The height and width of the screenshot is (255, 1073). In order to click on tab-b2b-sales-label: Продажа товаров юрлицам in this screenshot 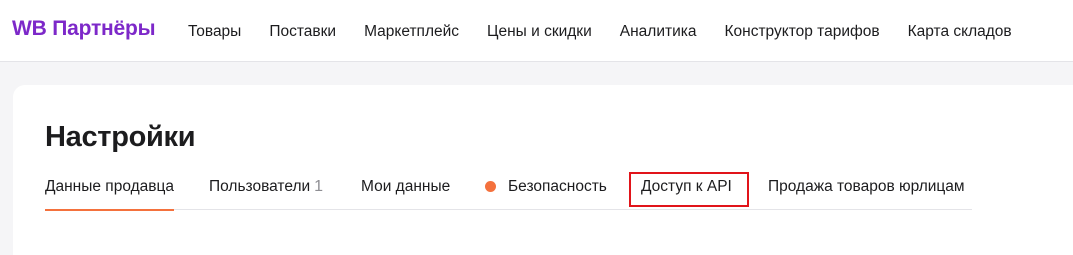, I will do `click(866, 186)`.